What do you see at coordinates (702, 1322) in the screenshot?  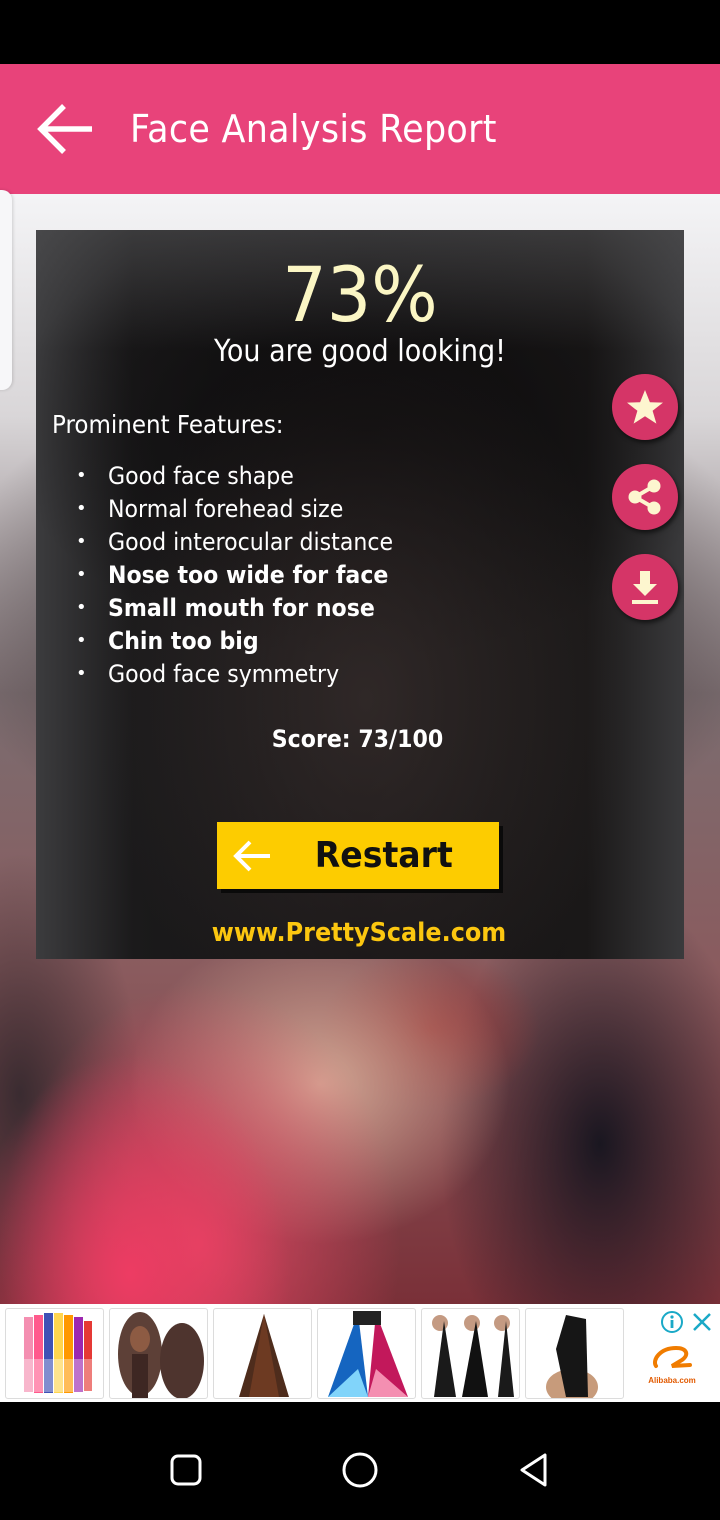 I see `close-icon` at bounding box center [702, 1322].